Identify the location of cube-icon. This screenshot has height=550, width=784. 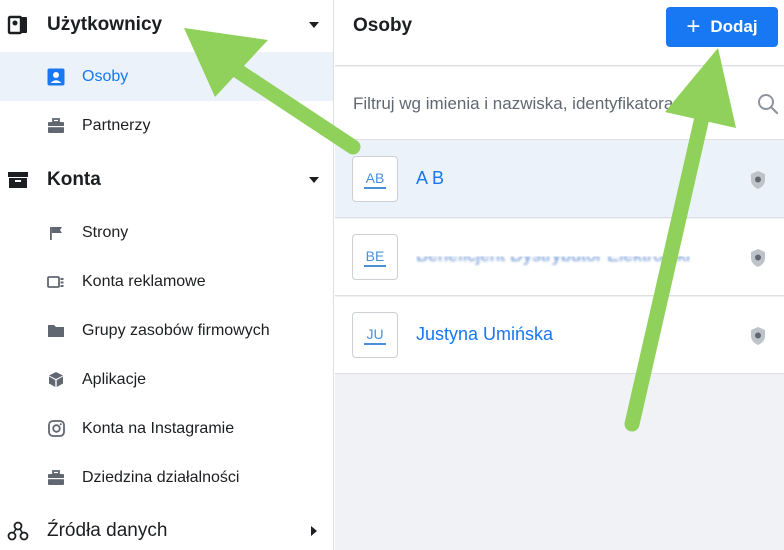
(56, 380).